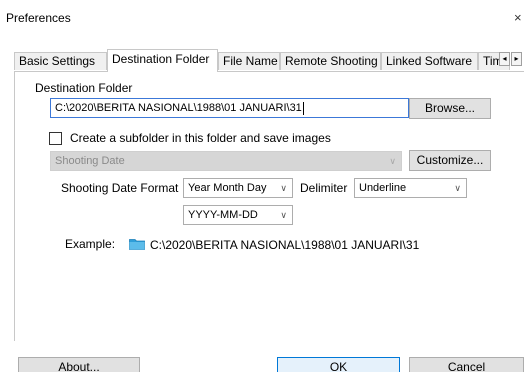 The image size is (524, 372). Describe the element at coordinates (429, 61) in the screenshot. I see `tab-linked-software: Linked Software` at that location.